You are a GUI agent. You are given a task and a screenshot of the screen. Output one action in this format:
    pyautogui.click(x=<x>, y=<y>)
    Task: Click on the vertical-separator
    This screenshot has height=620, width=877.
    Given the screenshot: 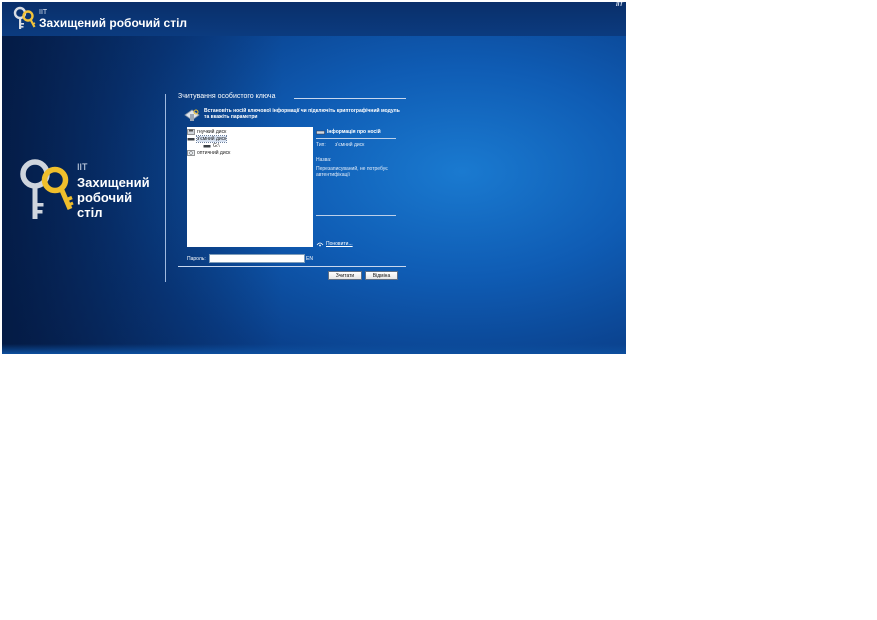 What is the action you would take?
    pyautogui.click(x=165, y=188)
    